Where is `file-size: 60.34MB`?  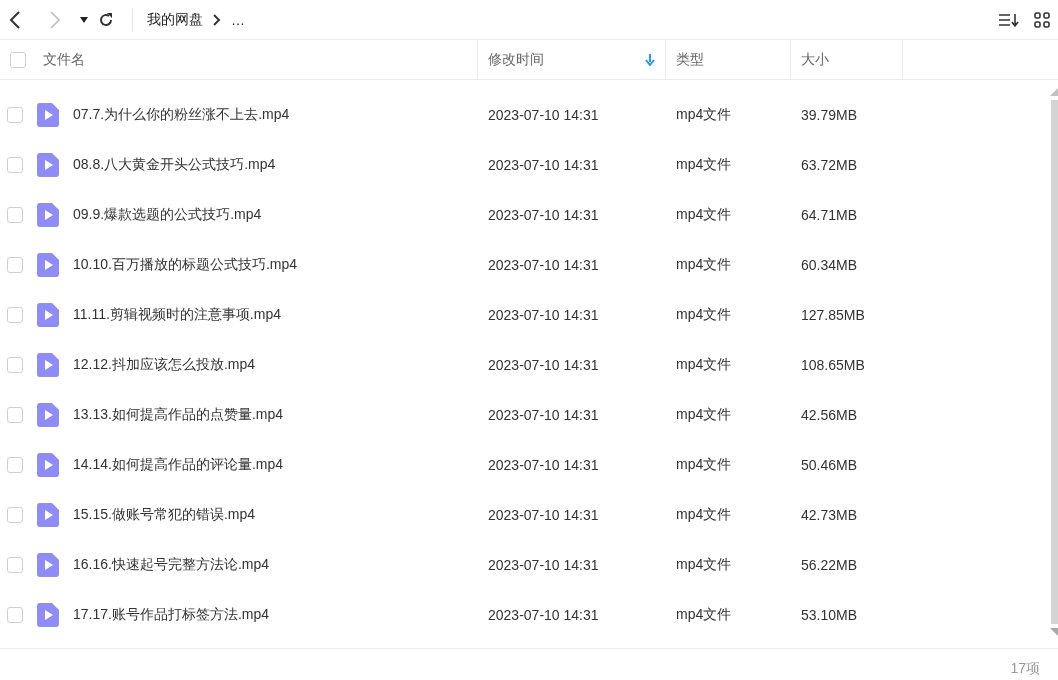
file-size: 60.34MB is located at coordinates (829, 265).